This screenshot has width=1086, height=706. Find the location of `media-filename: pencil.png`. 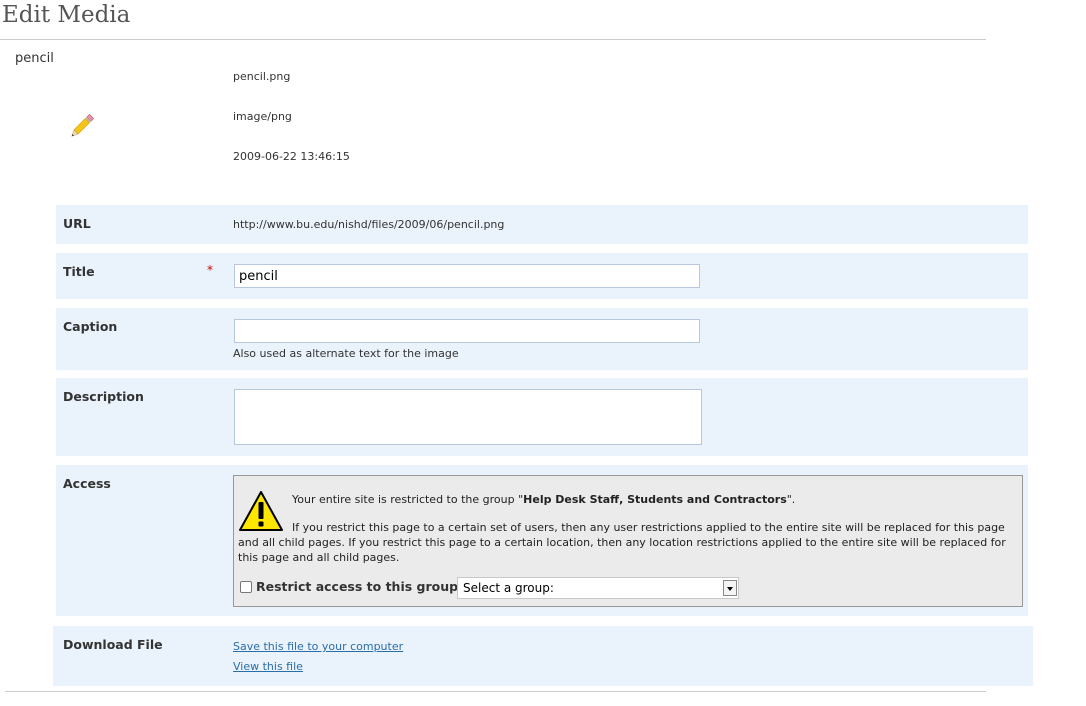

media-filename: pencil.png is located at coordinates (262, 76).